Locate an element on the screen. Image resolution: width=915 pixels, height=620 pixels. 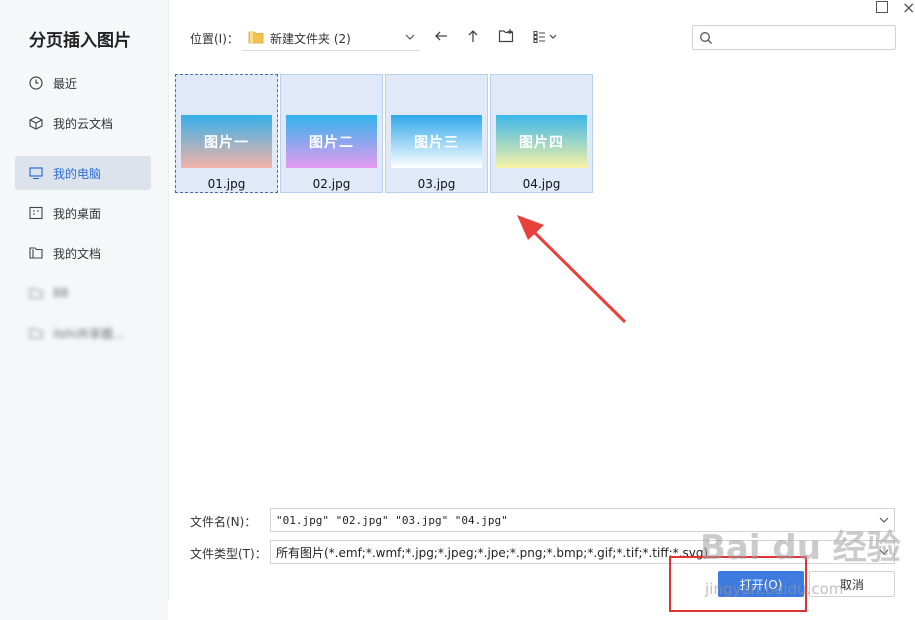
location-bar: 位置(I)： is located at coordinates (214, 38).